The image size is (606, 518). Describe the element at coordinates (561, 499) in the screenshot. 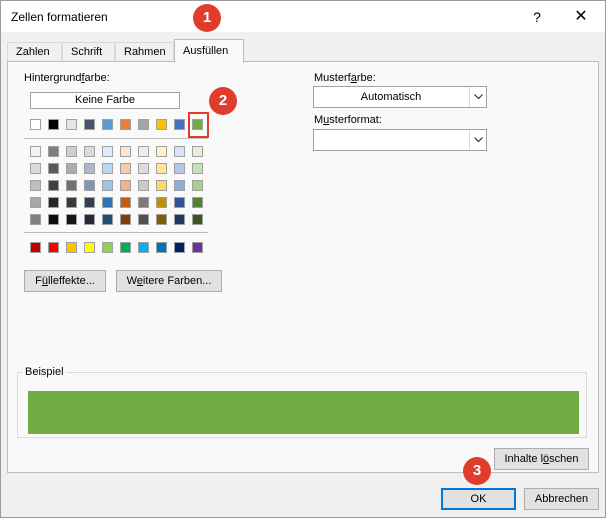

I see `cancel-button: Abbrechen` at that location.